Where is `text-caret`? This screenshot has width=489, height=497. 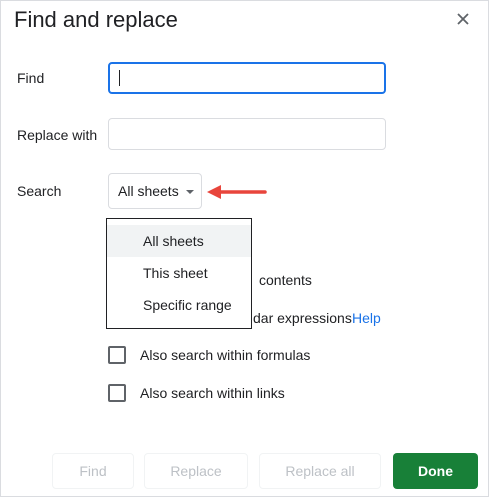 text-caret is located at coordinates (119, 78).